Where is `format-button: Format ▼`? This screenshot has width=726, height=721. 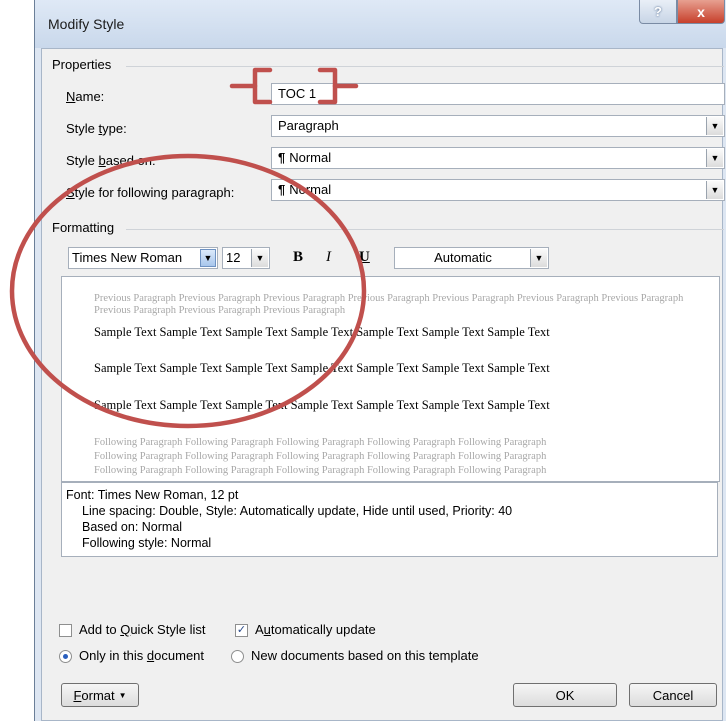 format-button: Format ▼ is located at coordinates (100, 695).